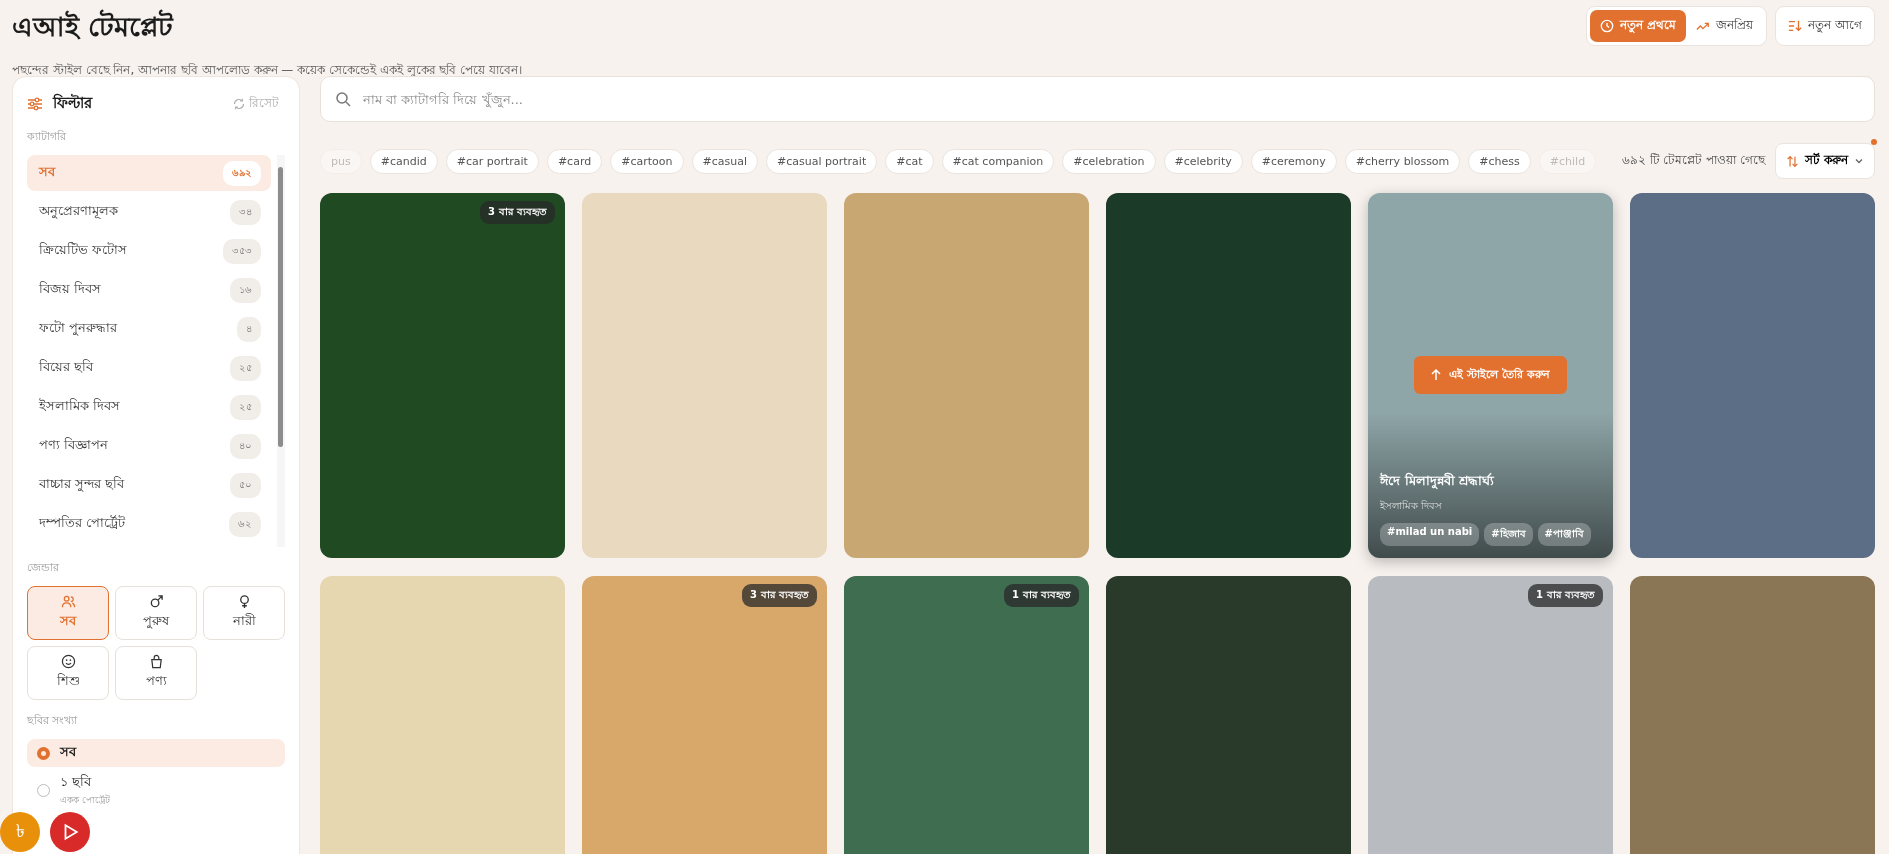 This screenshot has height=854, width=1889. I want to click on image-count-option: সব, so click(156, 753).